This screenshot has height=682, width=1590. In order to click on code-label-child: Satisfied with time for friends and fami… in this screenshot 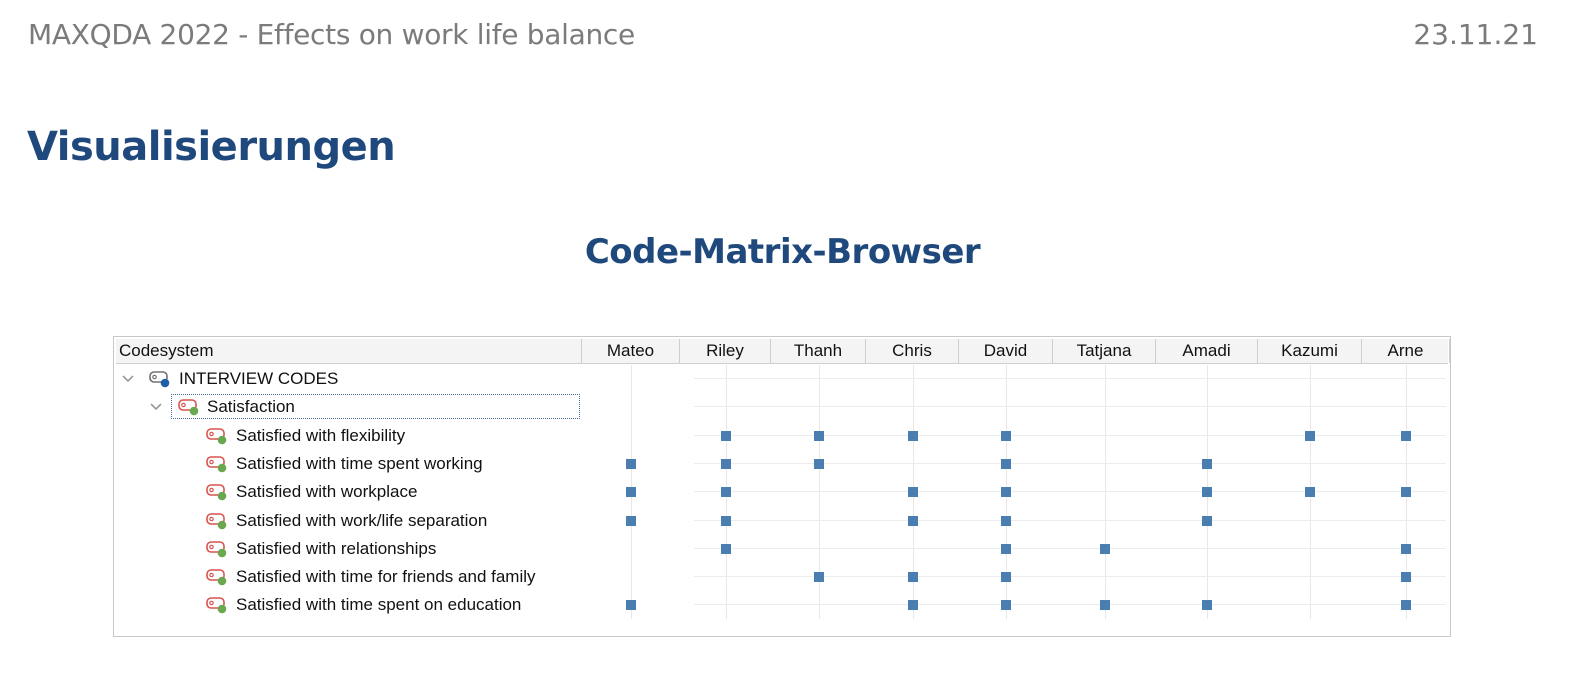, I will do `click(386, 577)`.